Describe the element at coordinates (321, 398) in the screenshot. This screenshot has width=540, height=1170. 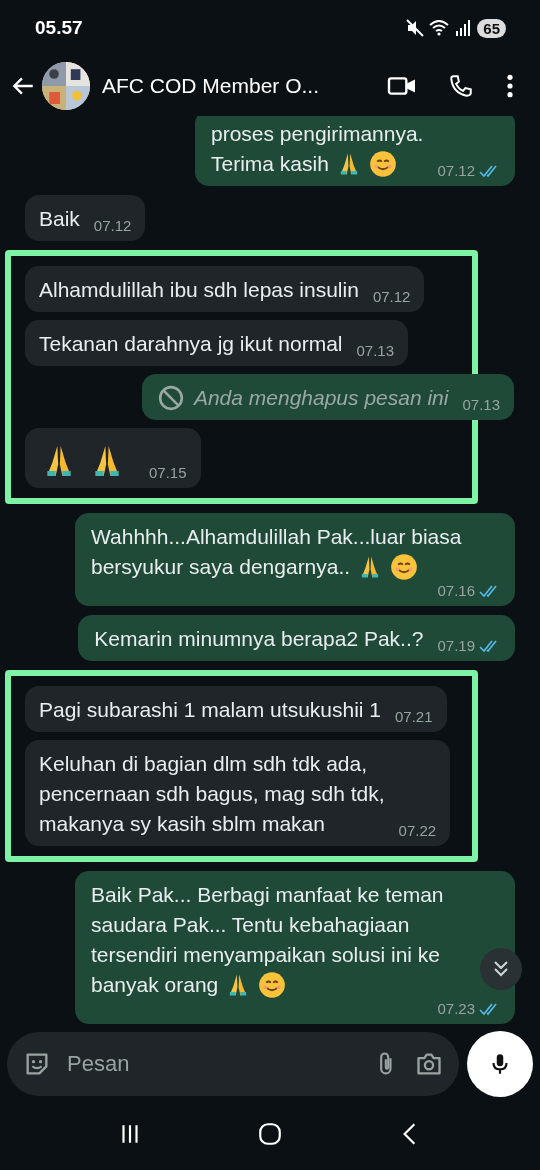
I see `message-text: Anda menghapus pesan ini` at that location.